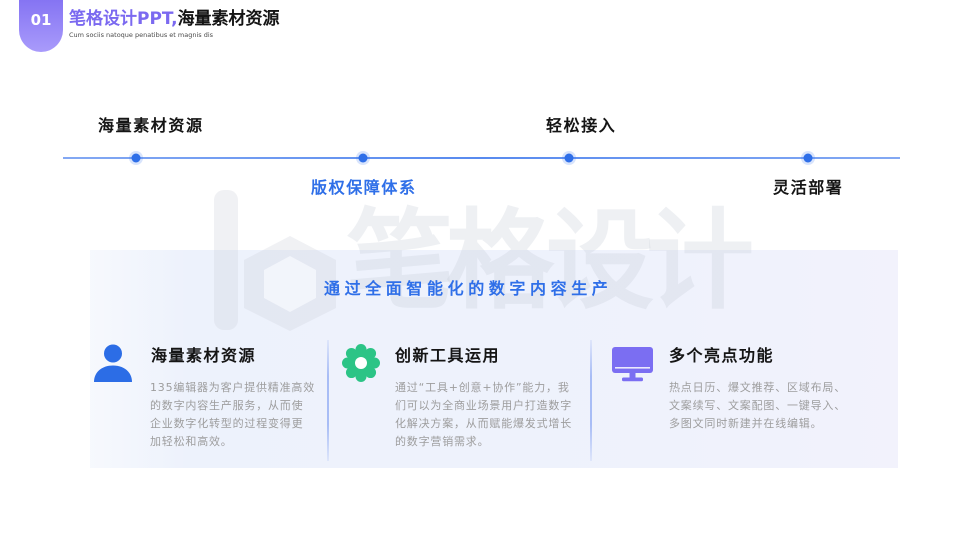  Describe the element at coordinates (204, 355) in the screenshot. I see `feature-title: 海量素材资源` at that location.